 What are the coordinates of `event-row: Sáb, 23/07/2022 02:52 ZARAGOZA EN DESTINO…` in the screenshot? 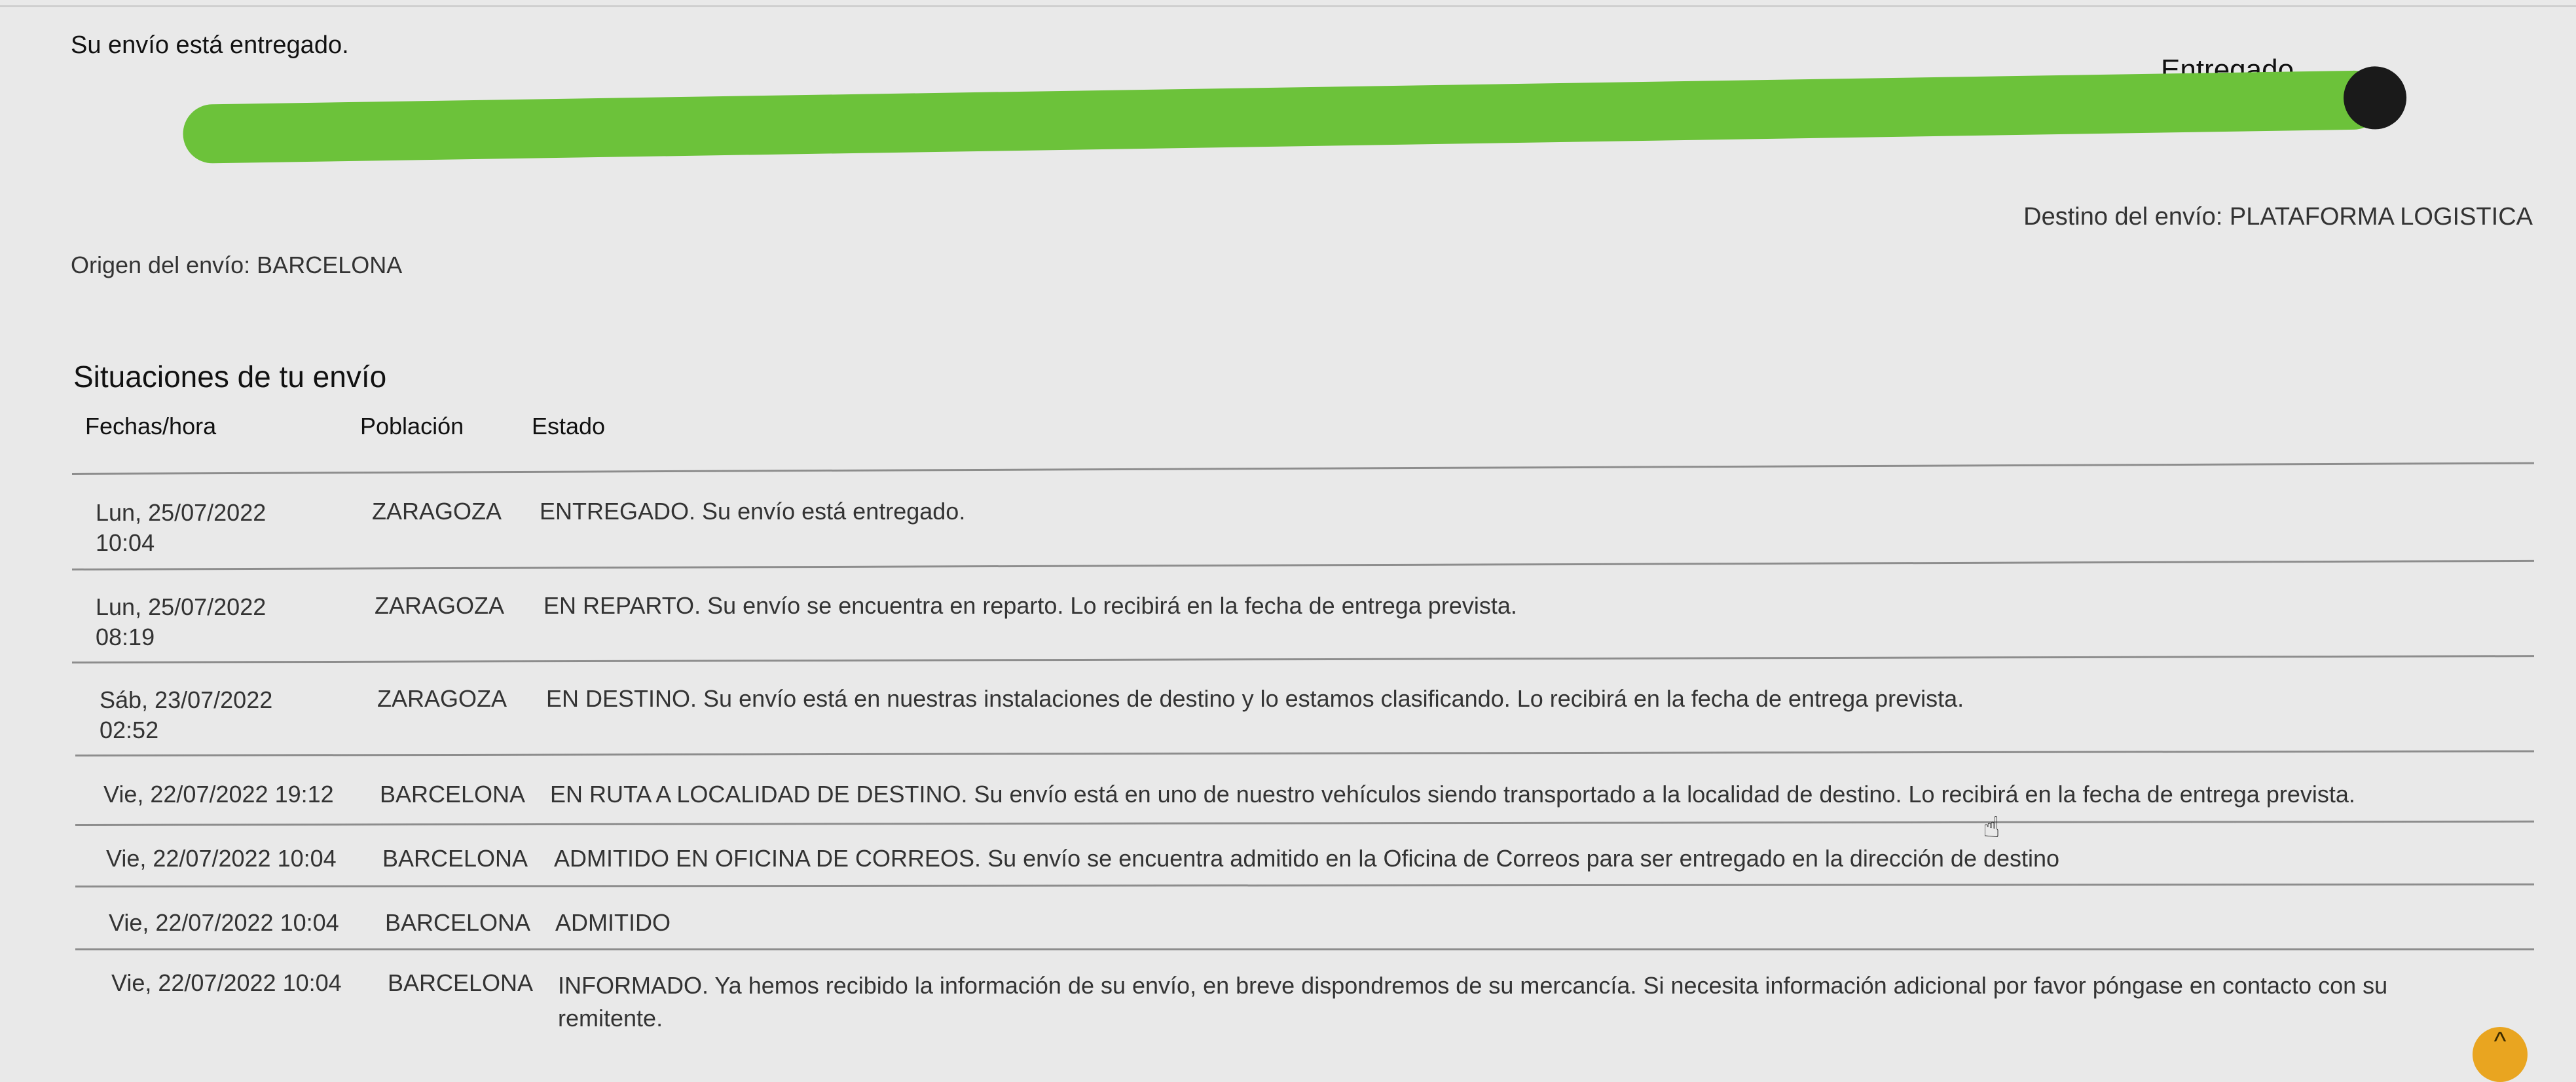 It's located at (1303, 714).